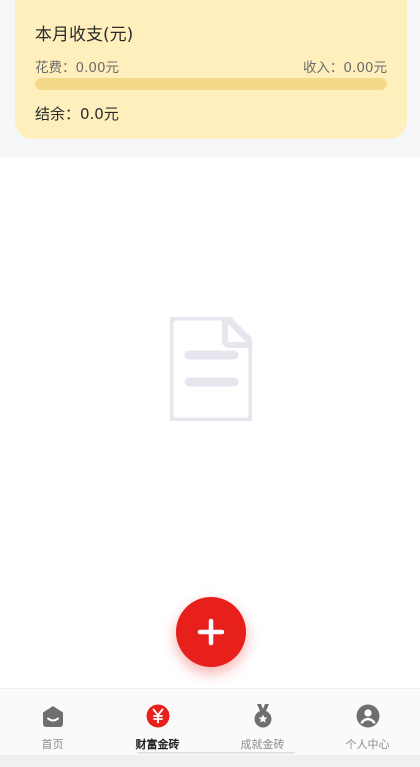 Image resolution: width=420 pixels, height=767 pixels. I want to click on document-icon, so click(211, 369).